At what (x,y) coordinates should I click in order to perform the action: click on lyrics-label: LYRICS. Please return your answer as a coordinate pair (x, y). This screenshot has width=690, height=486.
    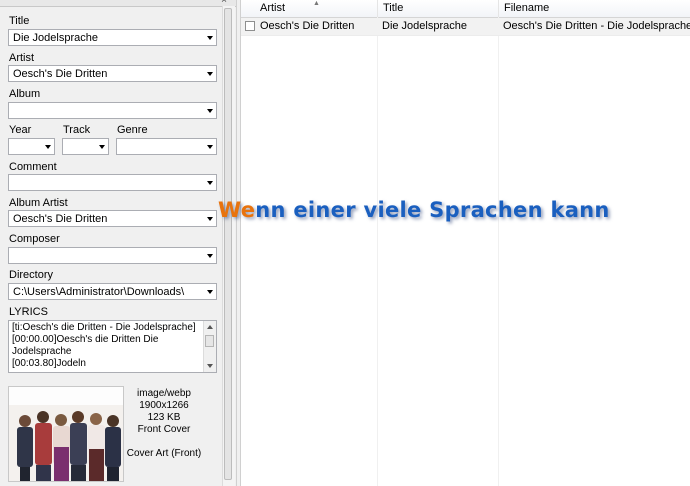
    Looking at the image, I should click on (28, 312).